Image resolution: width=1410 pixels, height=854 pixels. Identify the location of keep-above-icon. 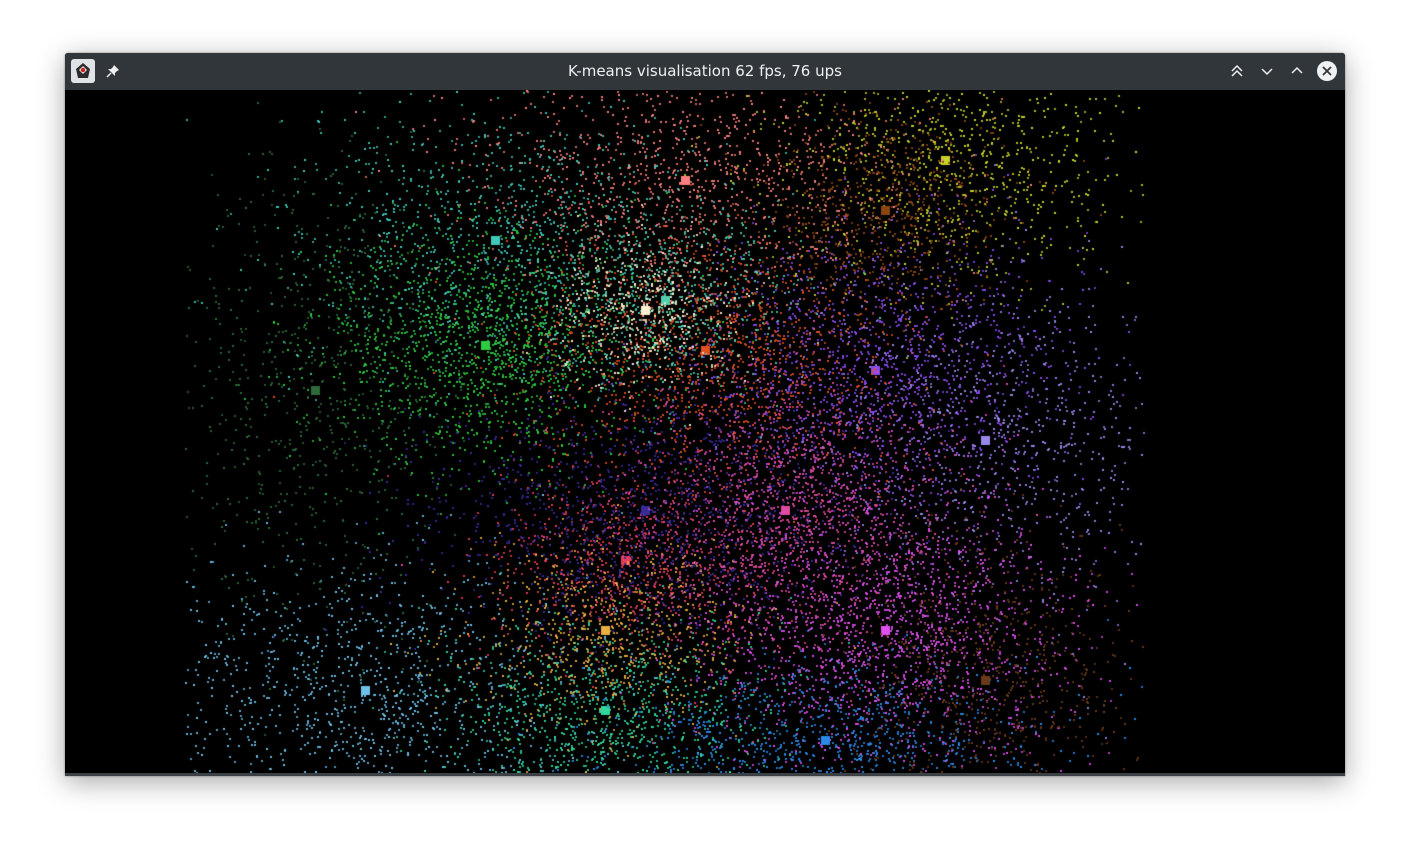
(1237, 70).